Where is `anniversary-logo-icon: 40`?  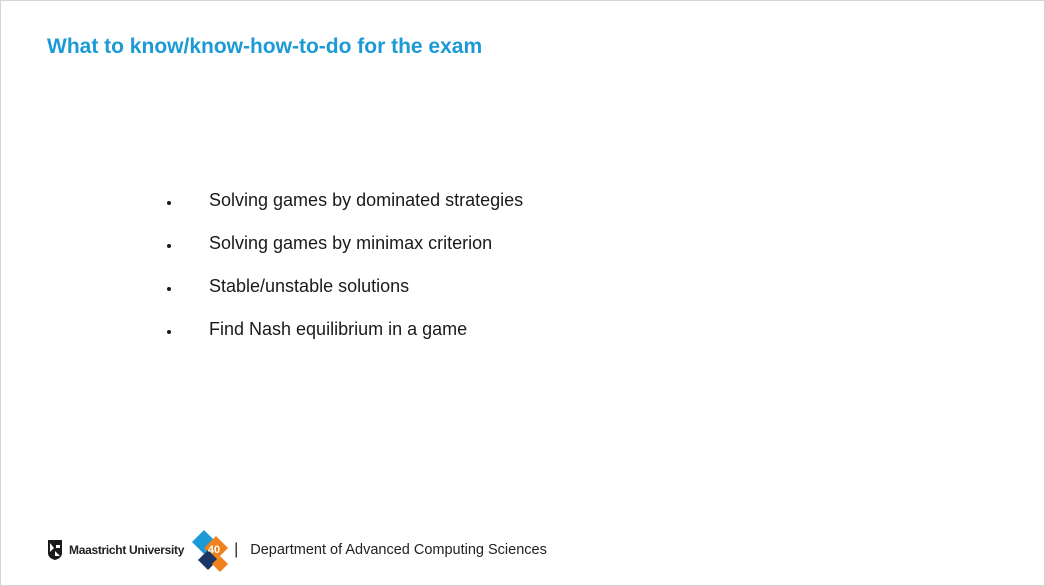
anniversary-logo-icon: 40 is located at coordinates (210, 551).